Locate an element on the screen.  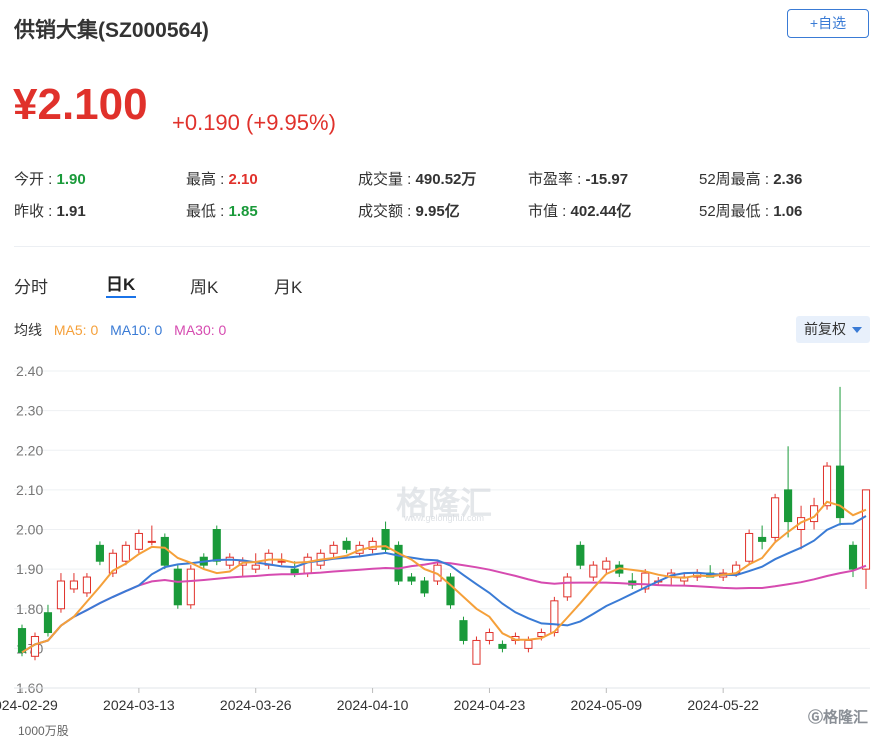
x-tick-label: 2024-02-29 is located at coordinates (29, 705).